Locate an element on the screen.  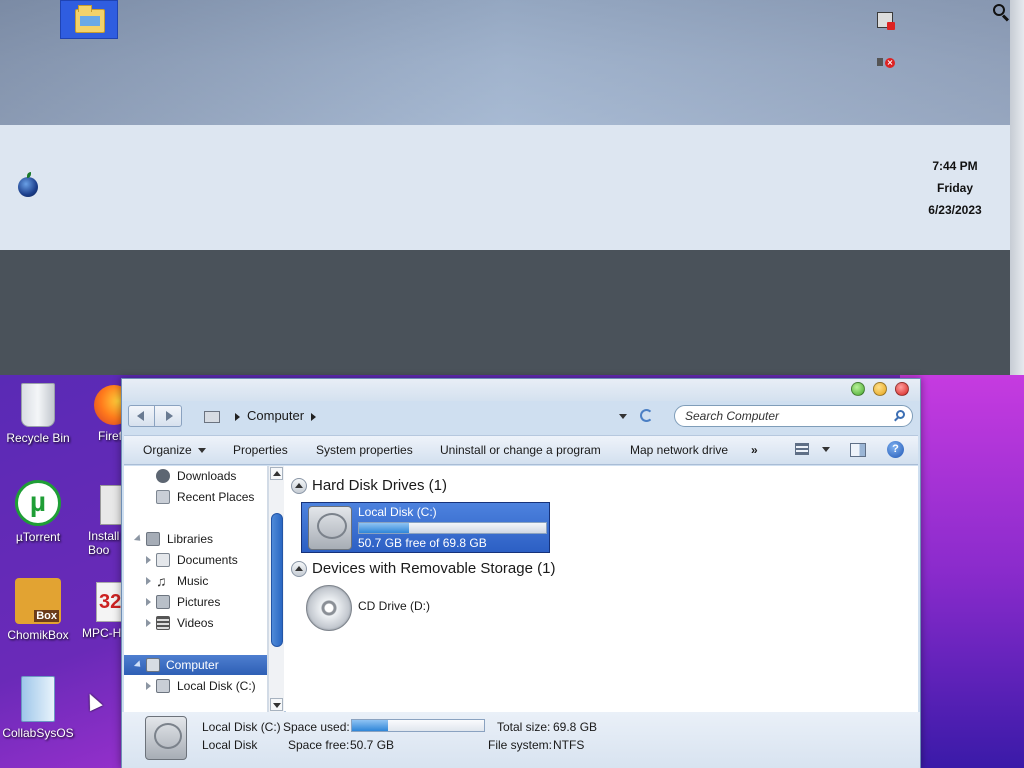
system-clock: 7:44 PM Friday 6/23/2023 is located at coordinates (955, 188).